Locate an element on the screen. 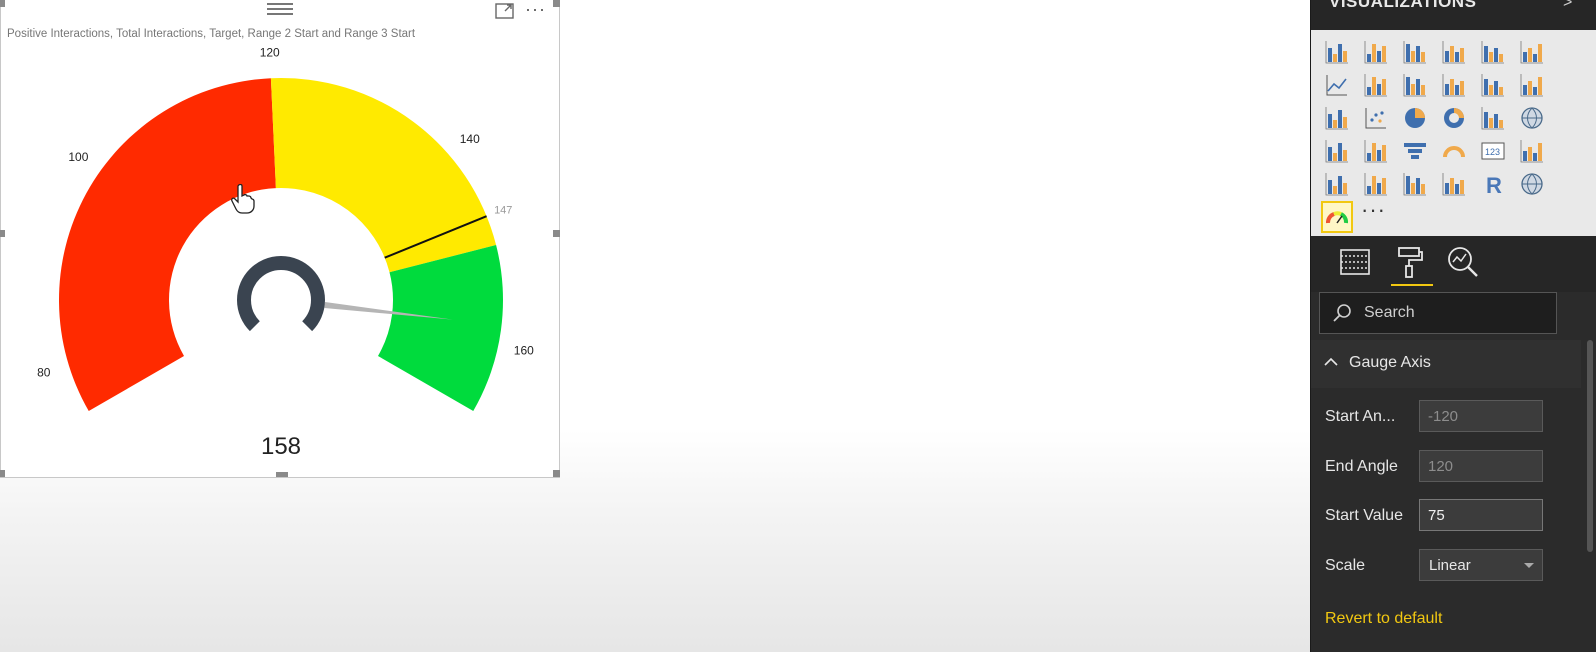  donut-icon is located at coordinates (1454, 118).